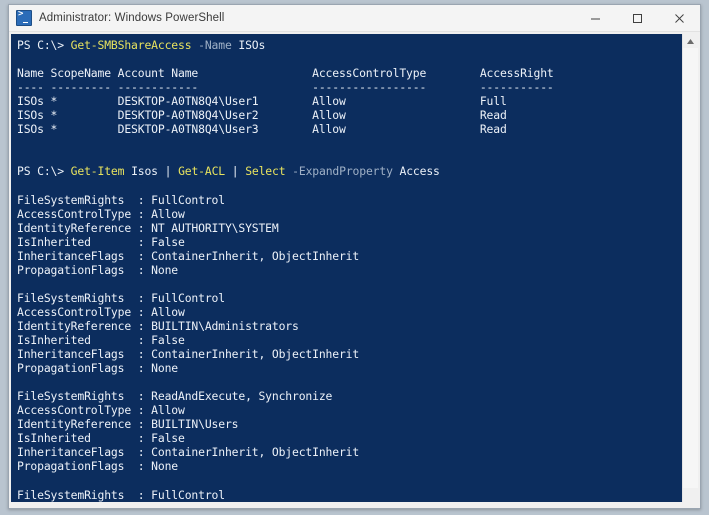  What do you see at coordinates (132, 18) in the screenshot?
I see `window-title: Administrator: Windows PowerShell` at bounding box center [132, 18].